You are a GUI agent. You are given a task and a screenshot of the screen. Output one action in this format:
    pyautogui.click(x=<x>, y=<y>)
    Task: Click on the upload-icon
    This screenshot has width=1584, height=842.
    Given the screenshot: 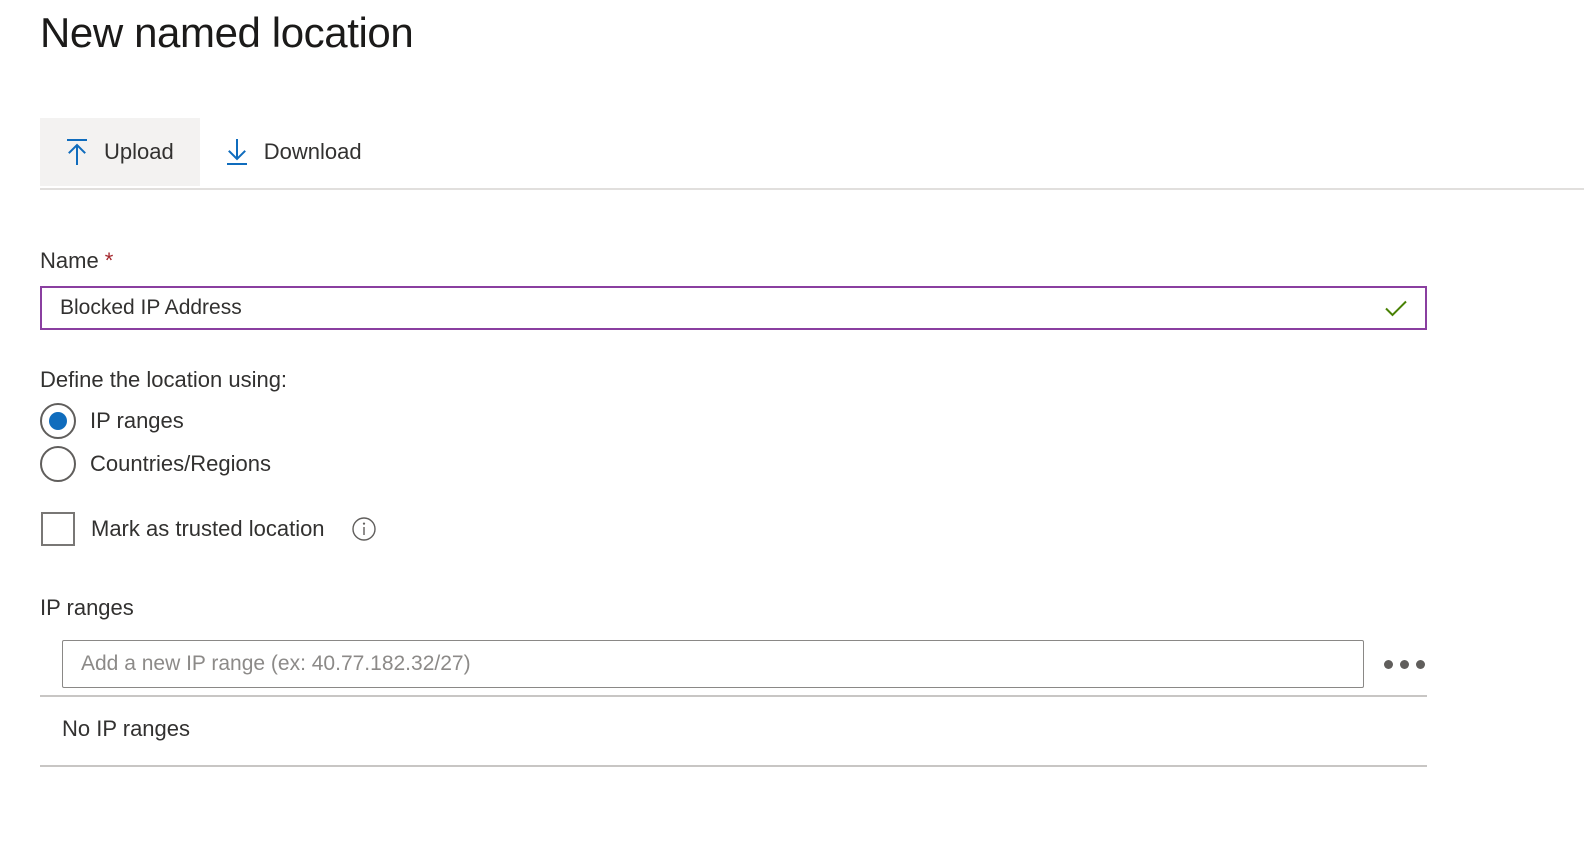 What is the action you would take?
    pyautogui.click(x=77, y=152)
    